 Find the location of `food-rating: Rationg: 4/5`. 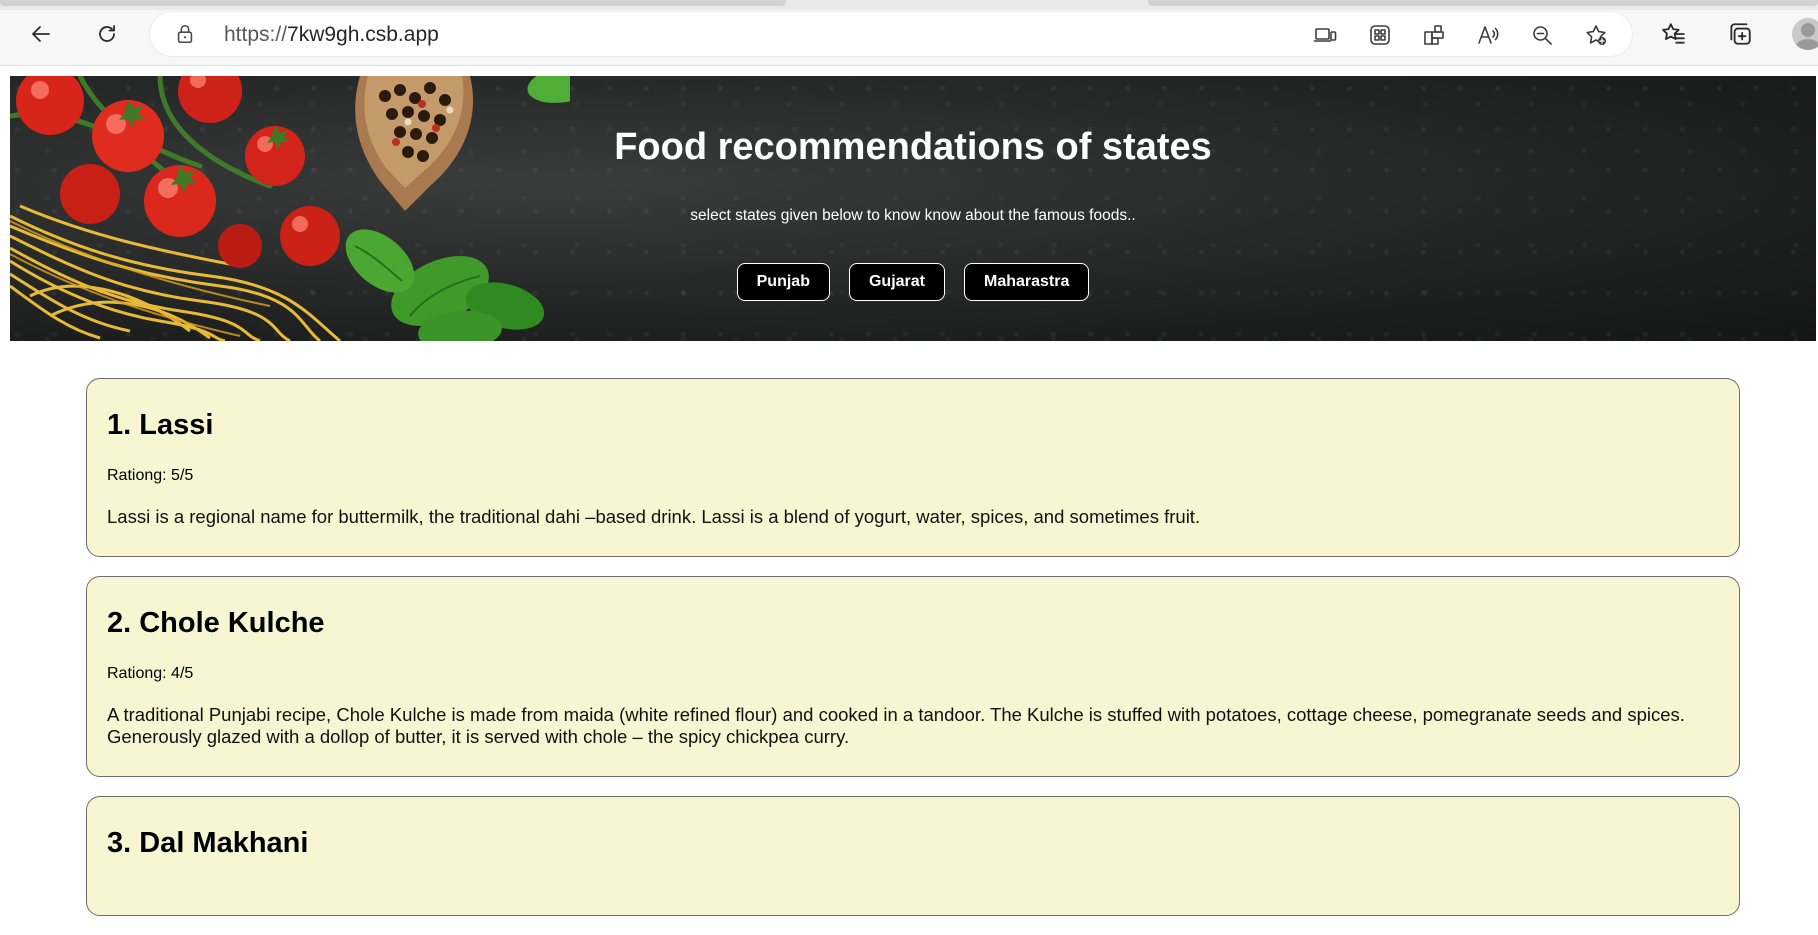

food-rating: Rationg: 4/5 is located at coordinates (150, 673).